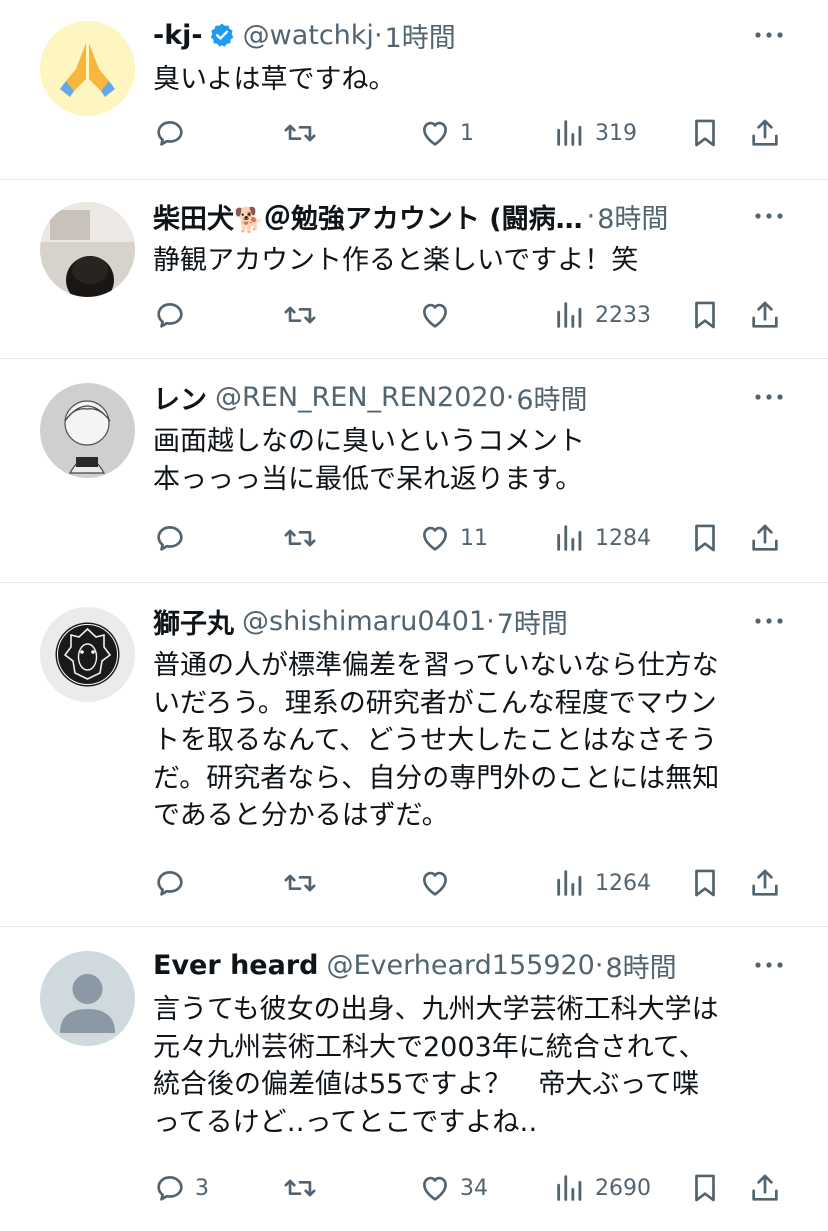  Describe the element at coordinates (426, 1084) in the screenshot. I see `tweet-text-line: 統合後の偏差値は55ですよ？ 帝大ぶって喋` at that location.